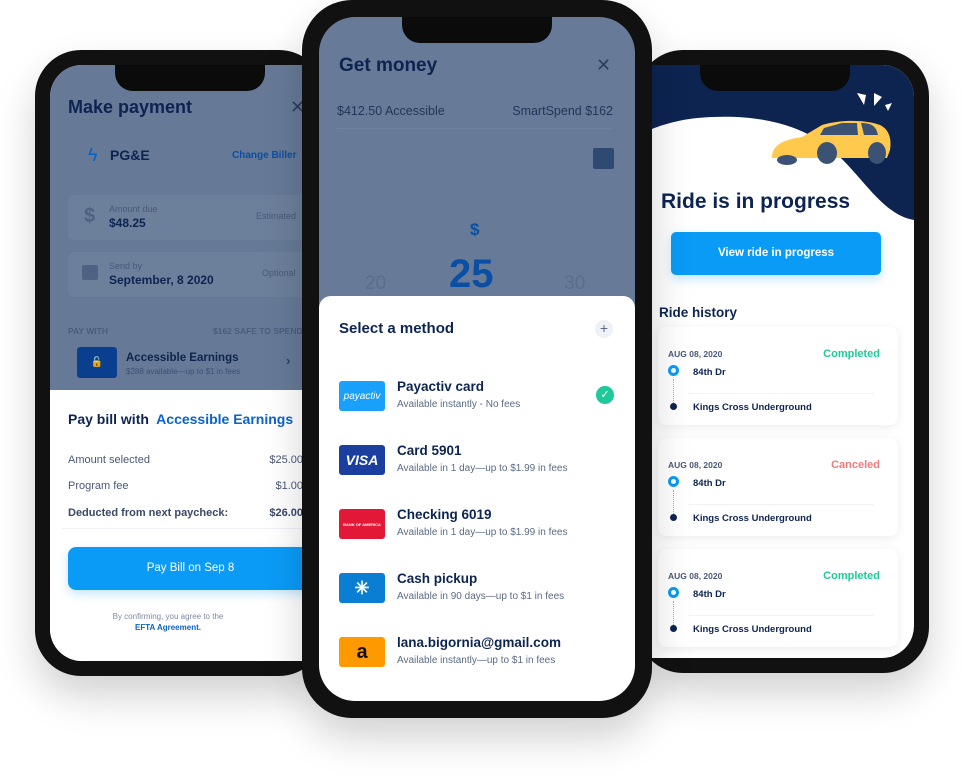 The height and width of the screenshot is (778, 962). I want to click on sheet-title-source: Accessible Earnings, so click(225, 419).